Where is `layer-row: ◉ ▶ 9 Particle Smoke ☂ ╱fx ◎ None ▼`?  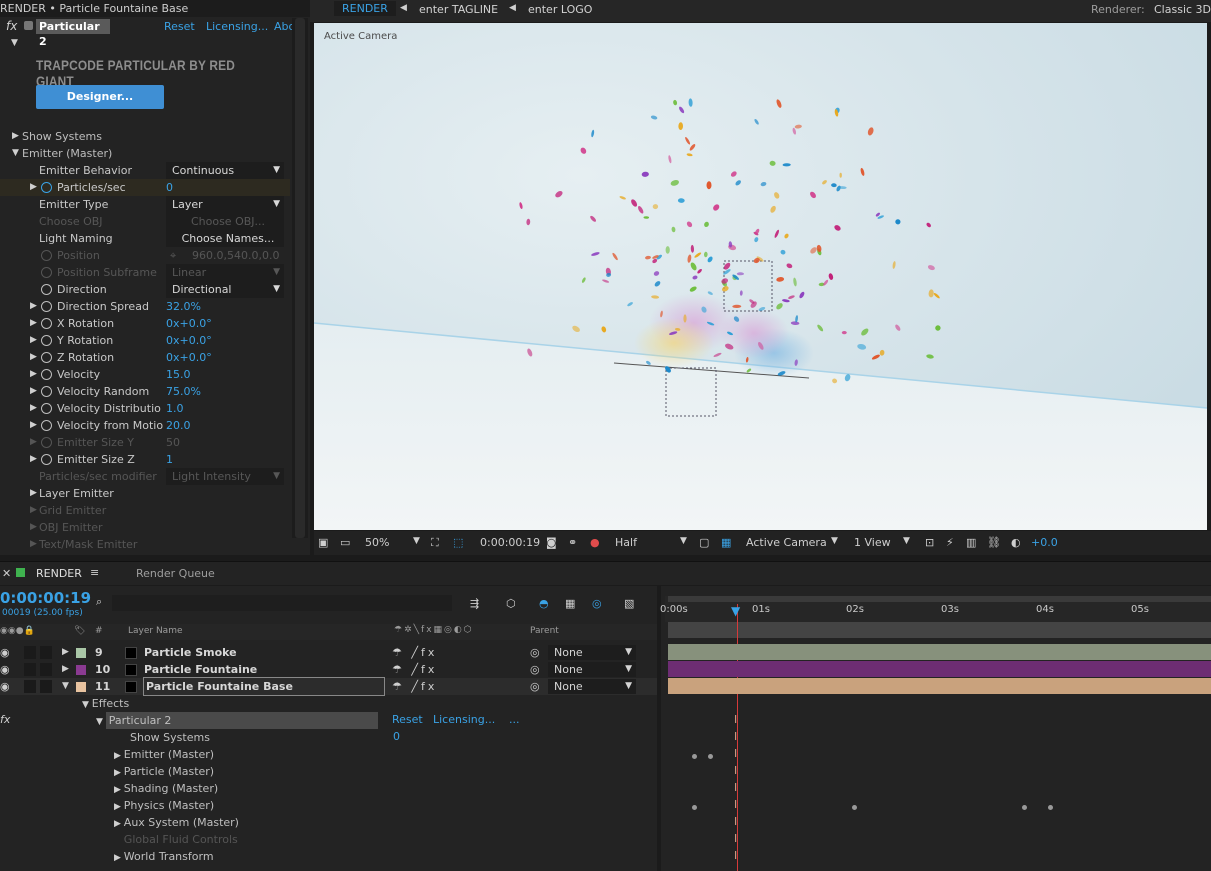 layer-row: ◉ ▶ 9 Particle Smoke ☂ ╱fx ◎ None ▼ is located at coordinates (328, 652).